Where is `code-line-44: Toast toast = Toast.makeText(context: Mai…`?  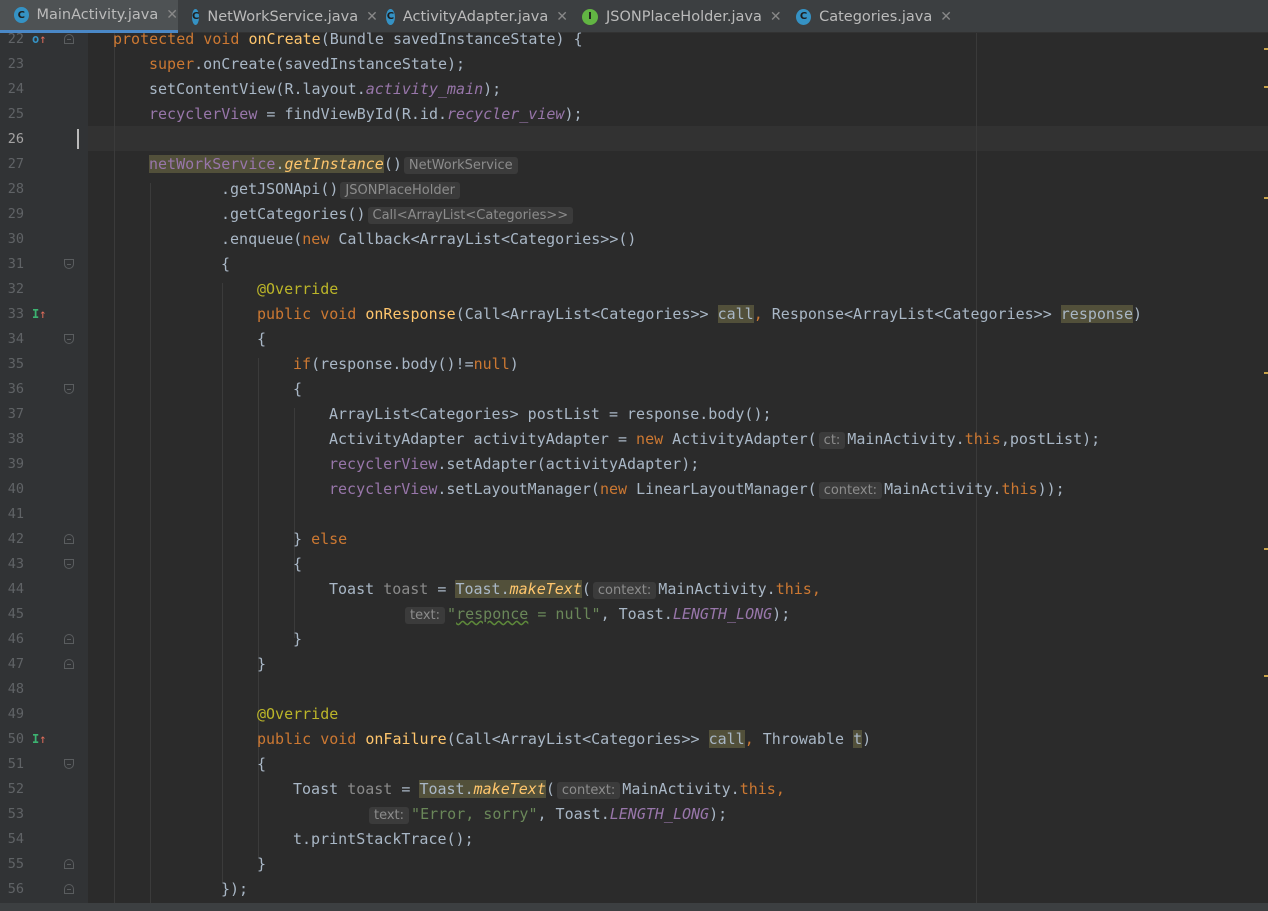 code-line-44: Toast toast = Toast.makeText(context: Mai… is located at coordinates (575, 589).